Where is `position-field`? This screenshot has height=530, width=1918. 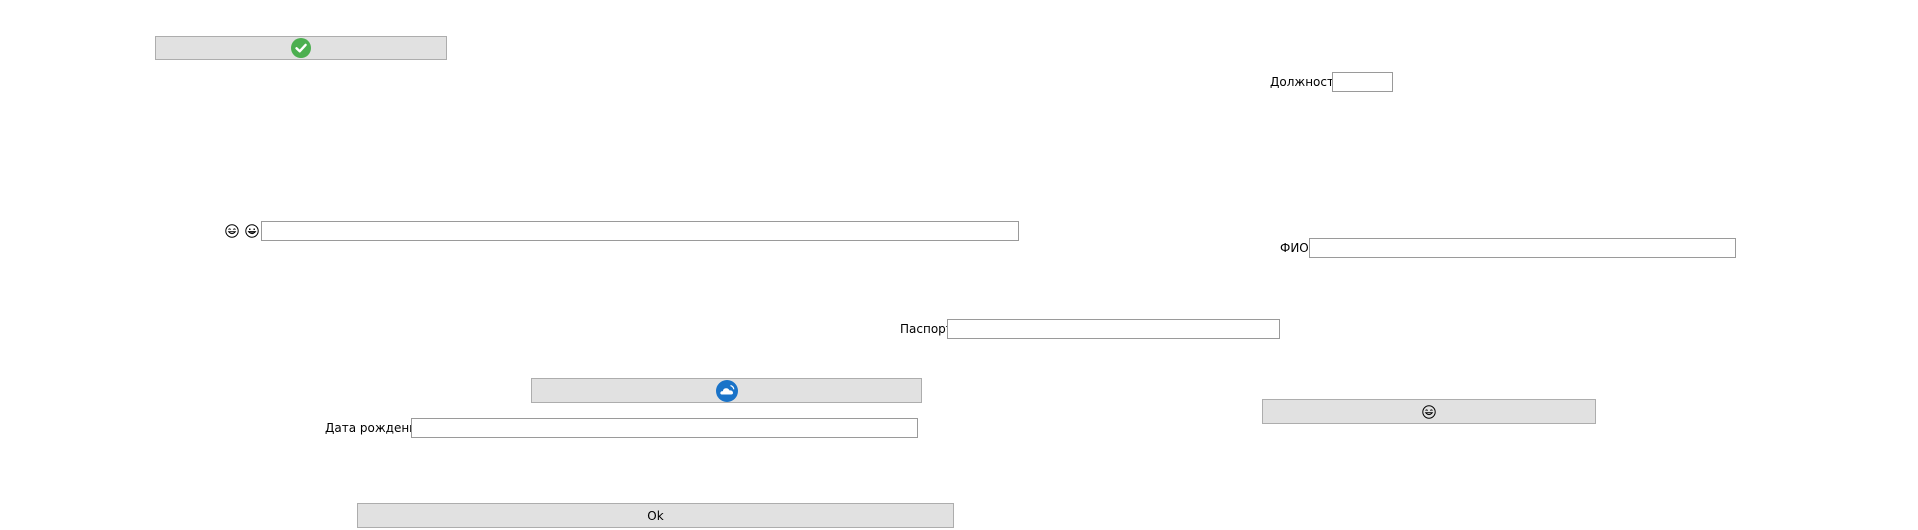 position-field is located at coordinates (1362, 82).